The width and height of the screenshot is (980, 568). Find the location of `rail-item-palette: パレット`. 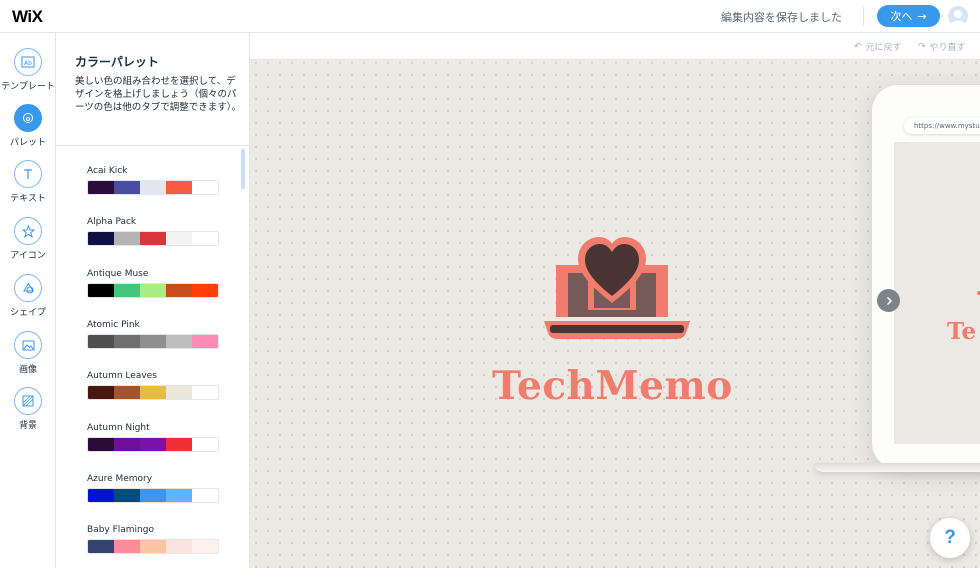

rail-item-palette: パレット is located at coordinates (28, 126).